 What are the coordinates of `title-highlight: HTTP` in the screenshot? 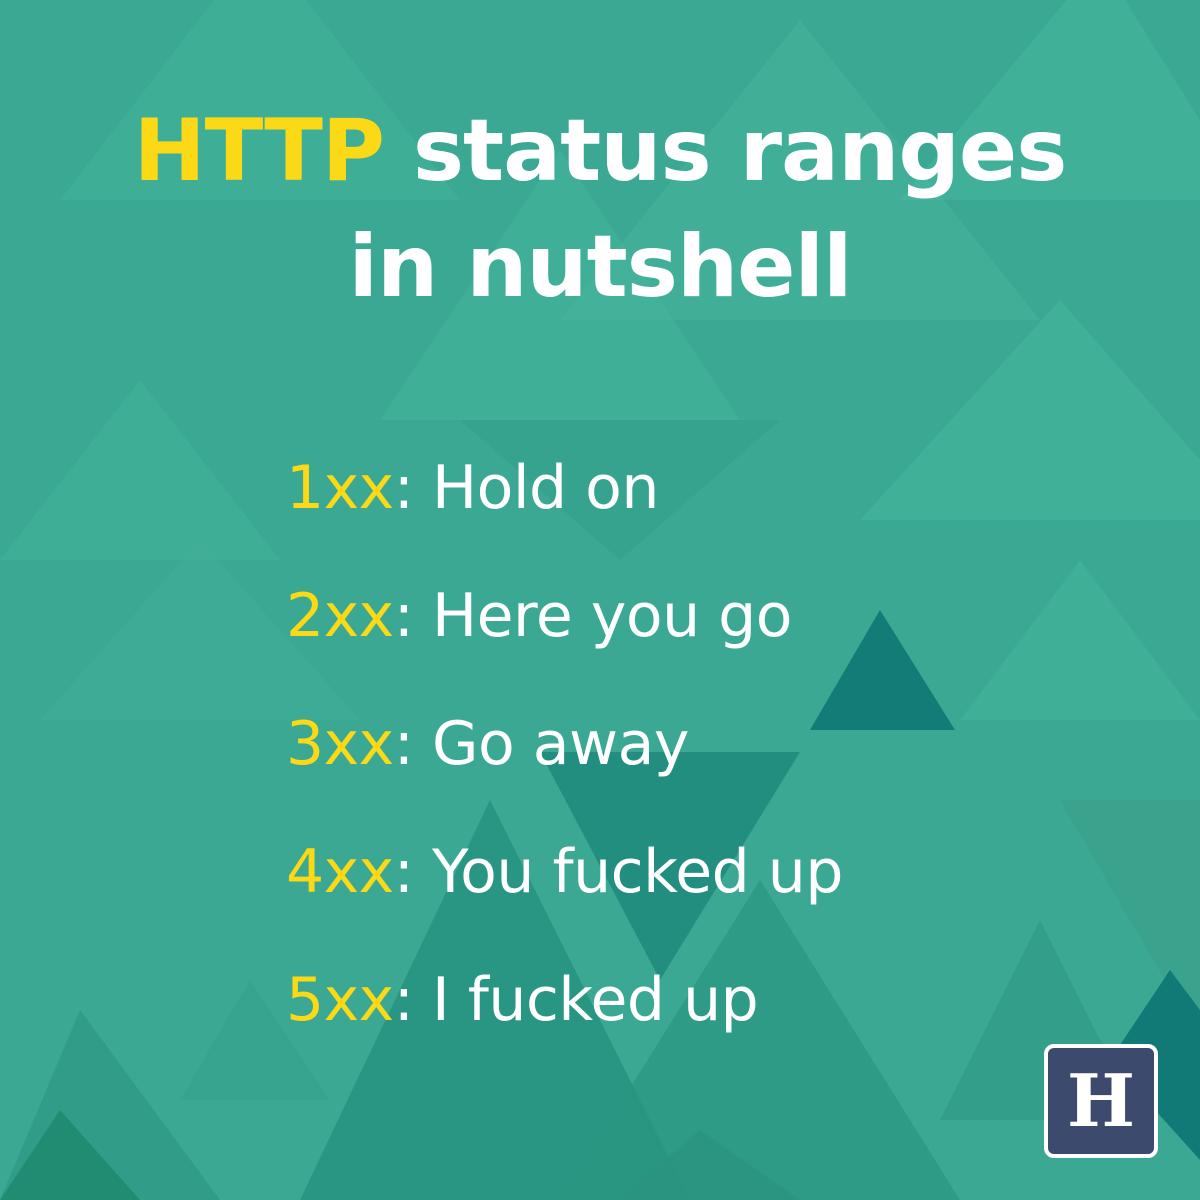 It's located at (259, 151).